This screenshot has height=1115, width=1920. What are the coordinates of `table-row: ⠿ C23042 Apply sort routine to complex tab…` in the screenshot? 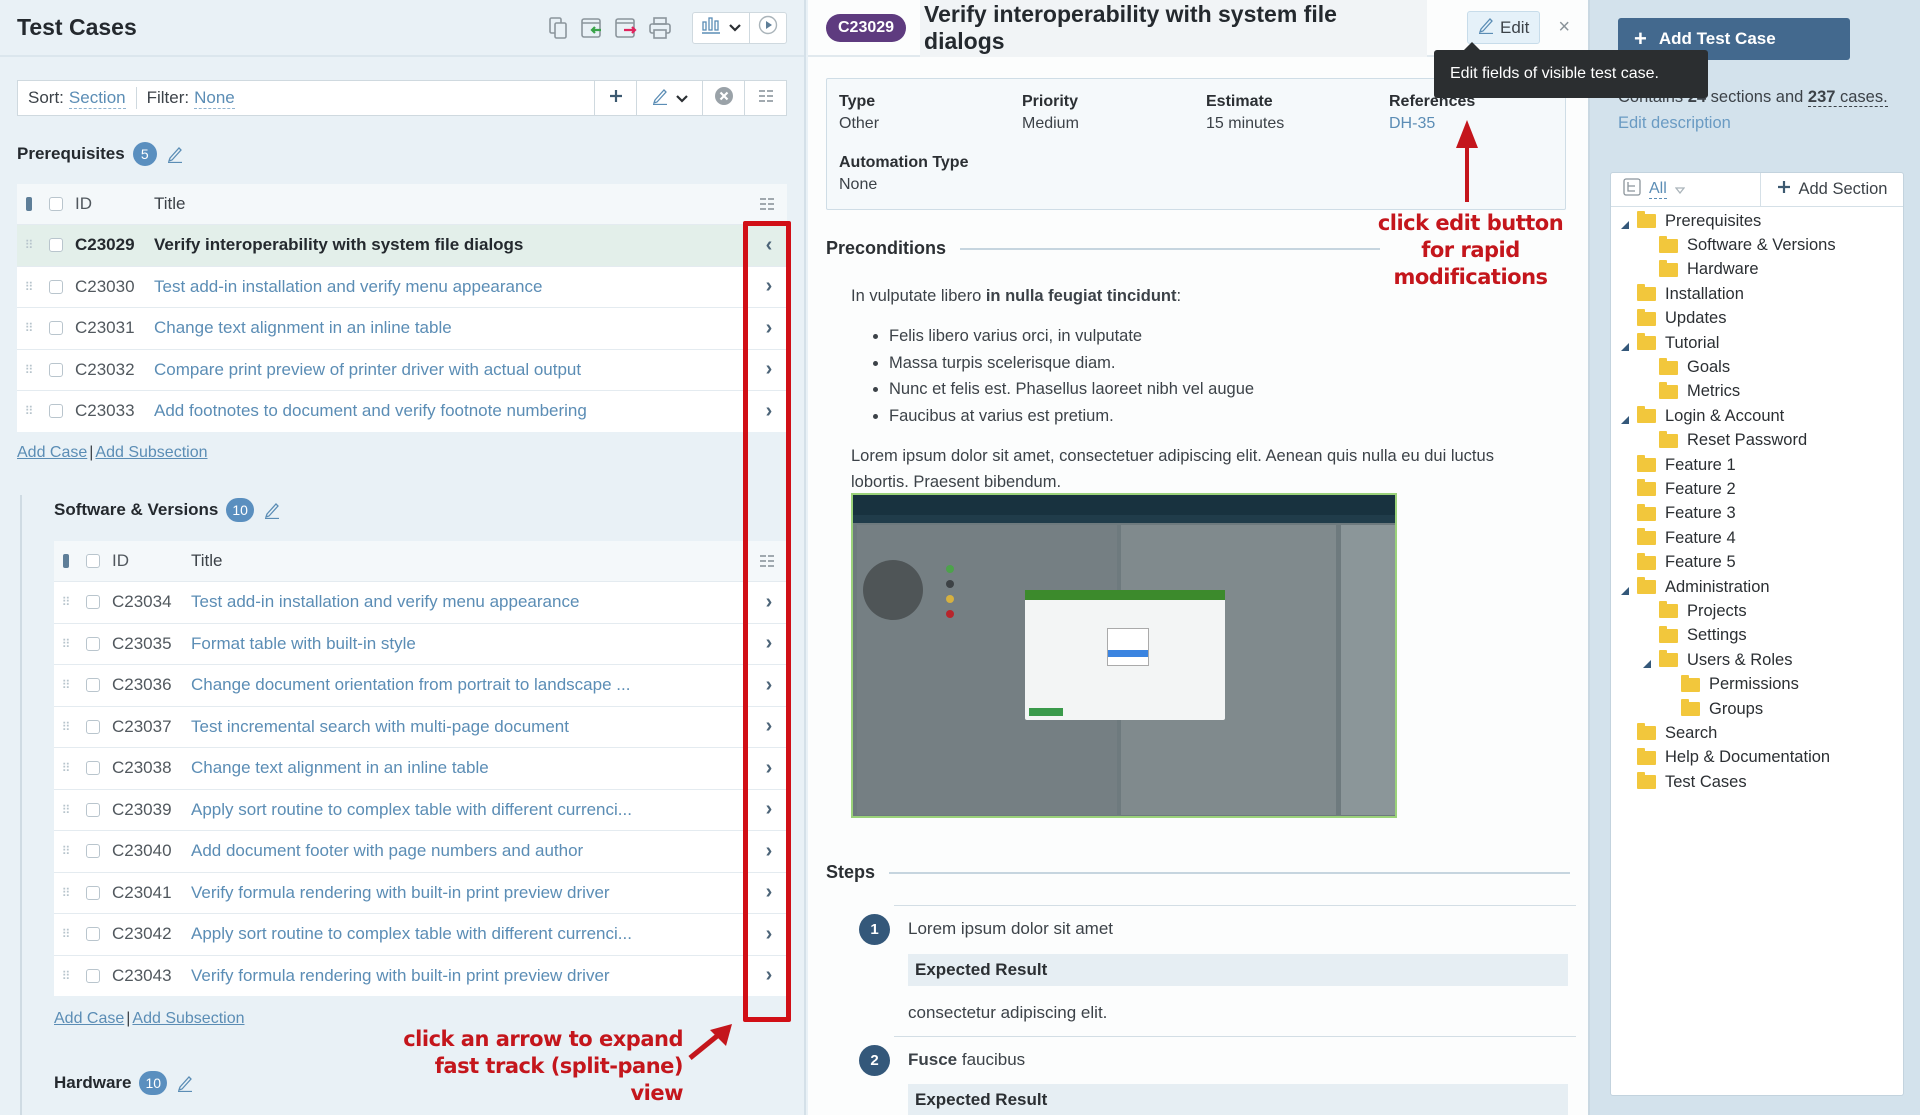 It's located at (420, 934).